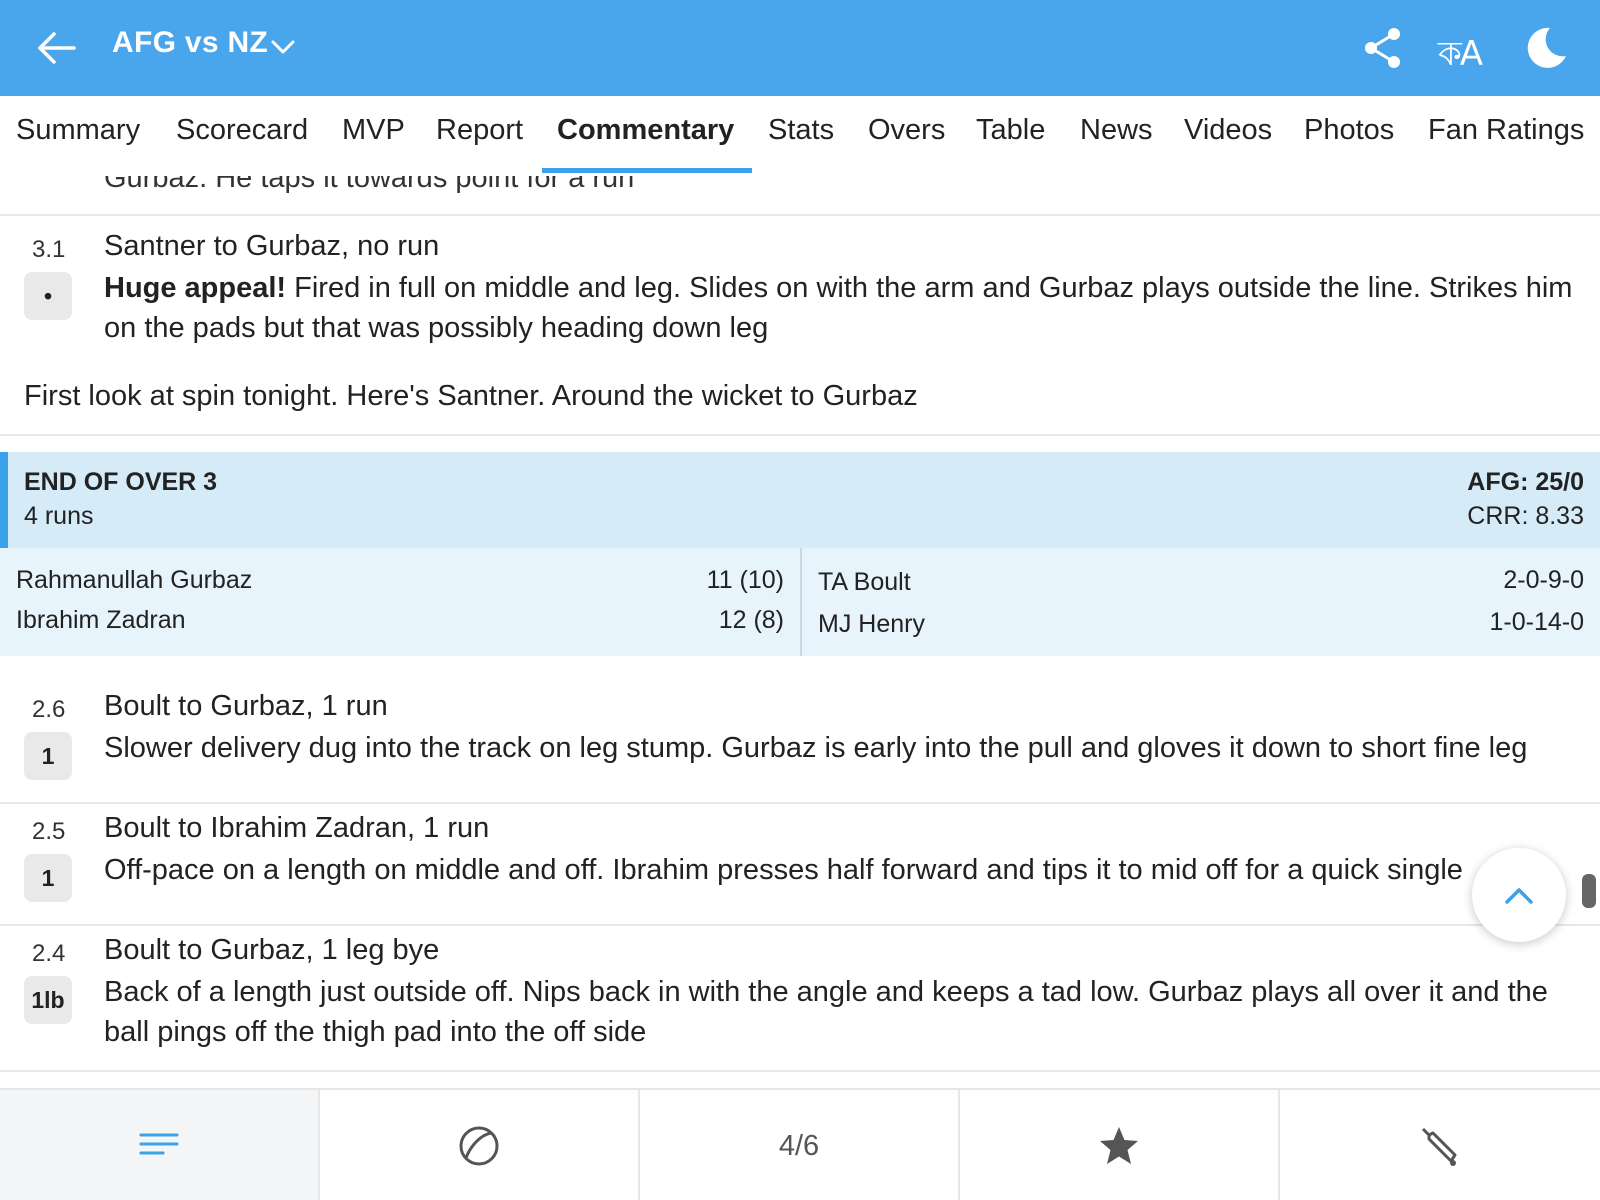 This screenshot has width=1600, height=1200. Describe the element at coordinates (1228, 130) in the screenshot. I see `tab-videos: Videos` at that location.